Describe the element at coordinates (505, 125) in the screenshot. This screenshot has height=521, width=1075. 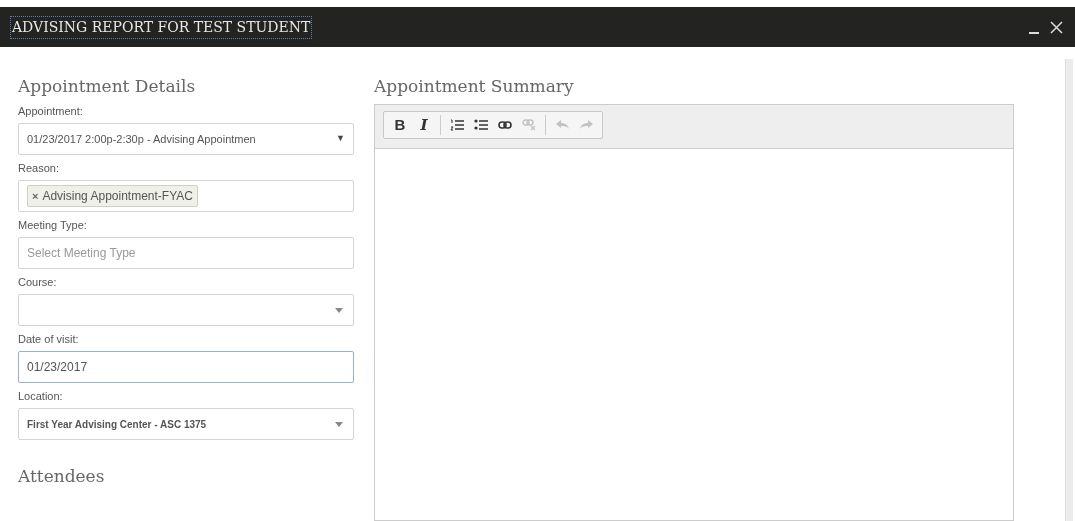
I see `link-icon` at that location.